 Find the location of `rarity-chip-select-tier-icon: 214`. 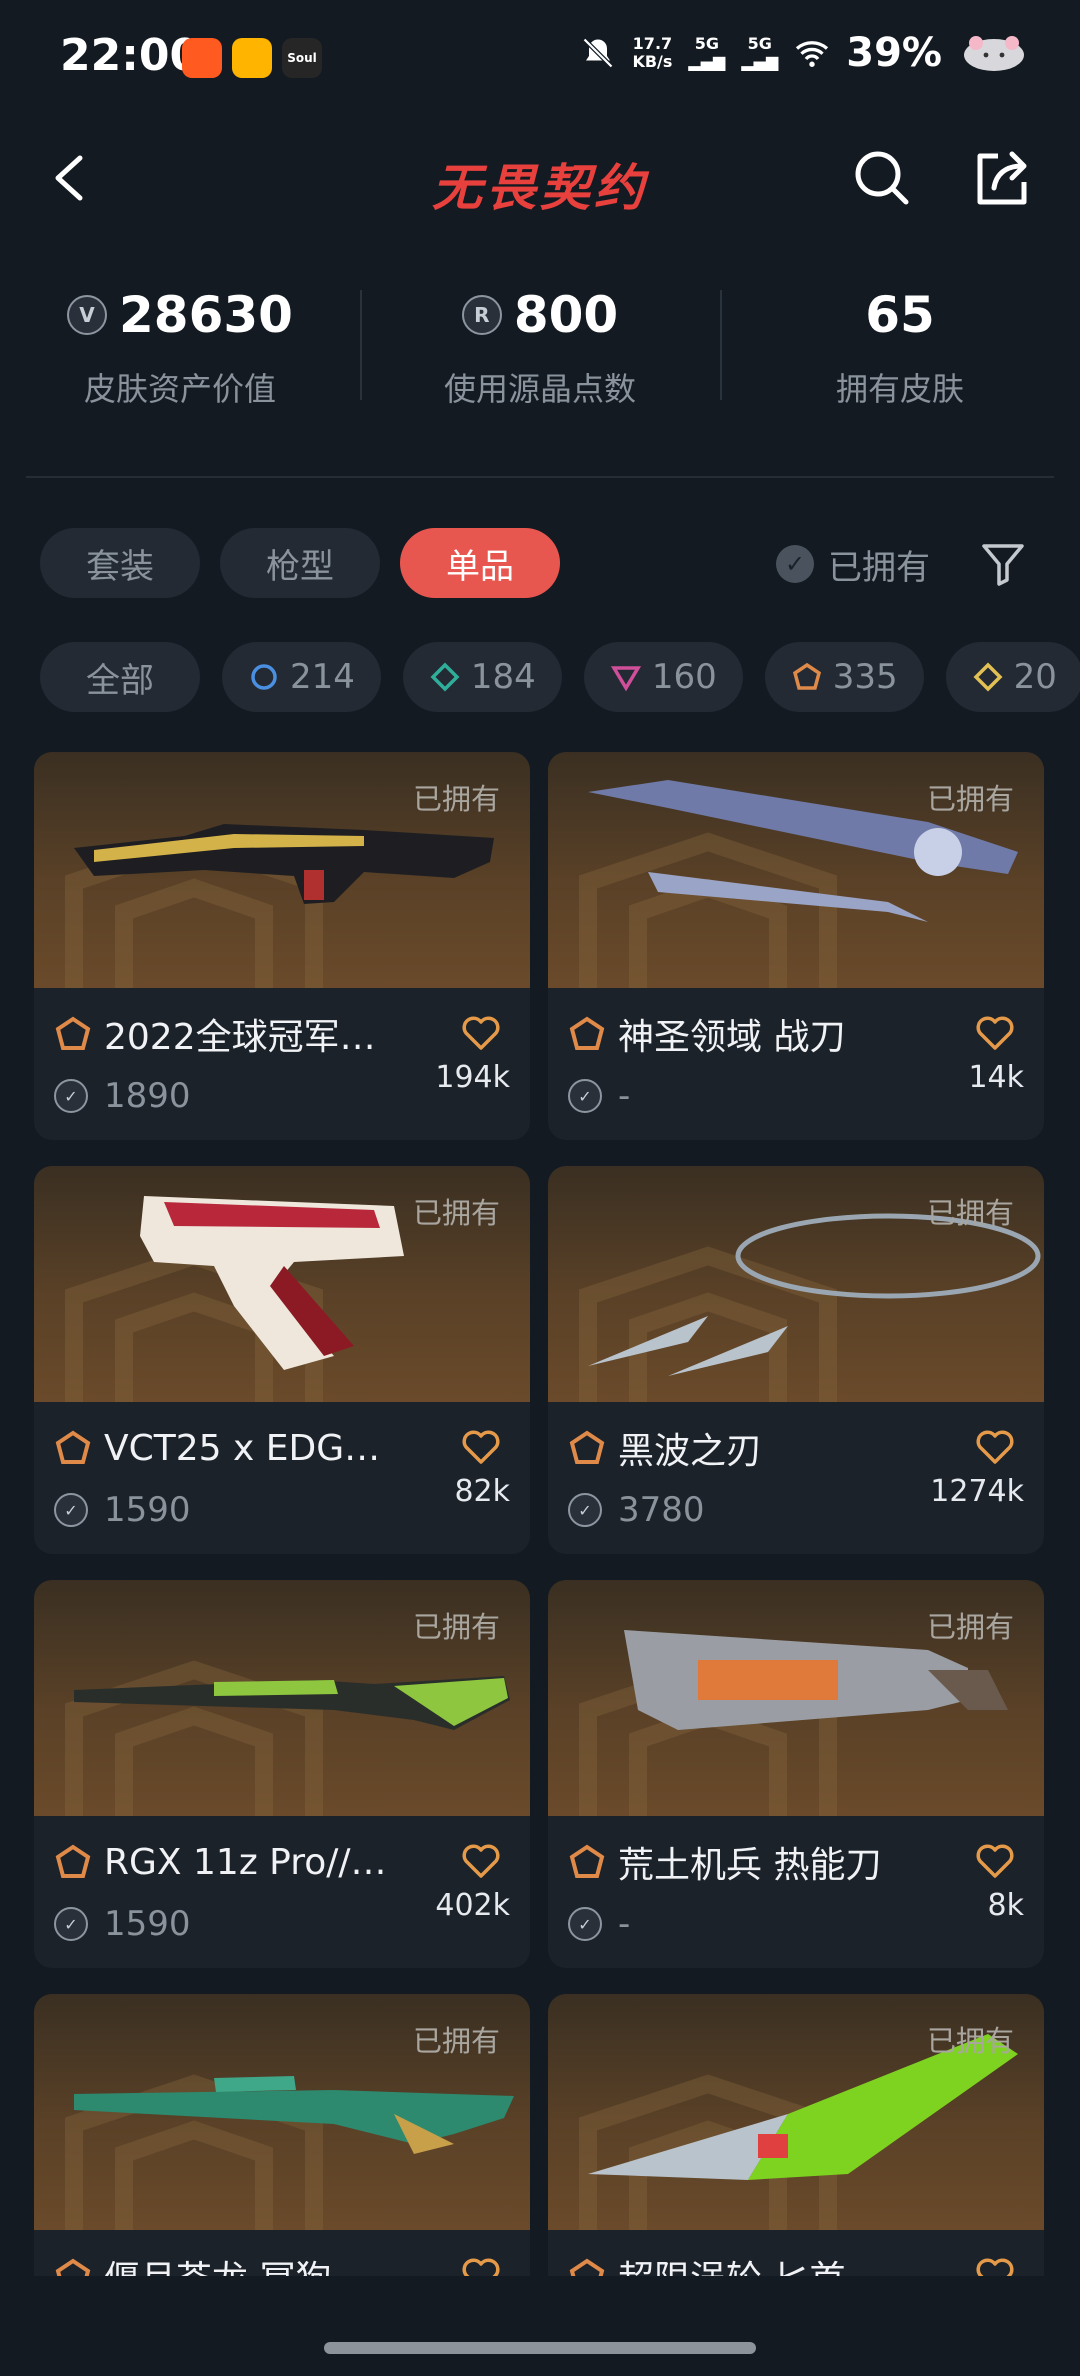

rarity-chip-select-tier-icon: 214 is located at coordinates (301, 677).